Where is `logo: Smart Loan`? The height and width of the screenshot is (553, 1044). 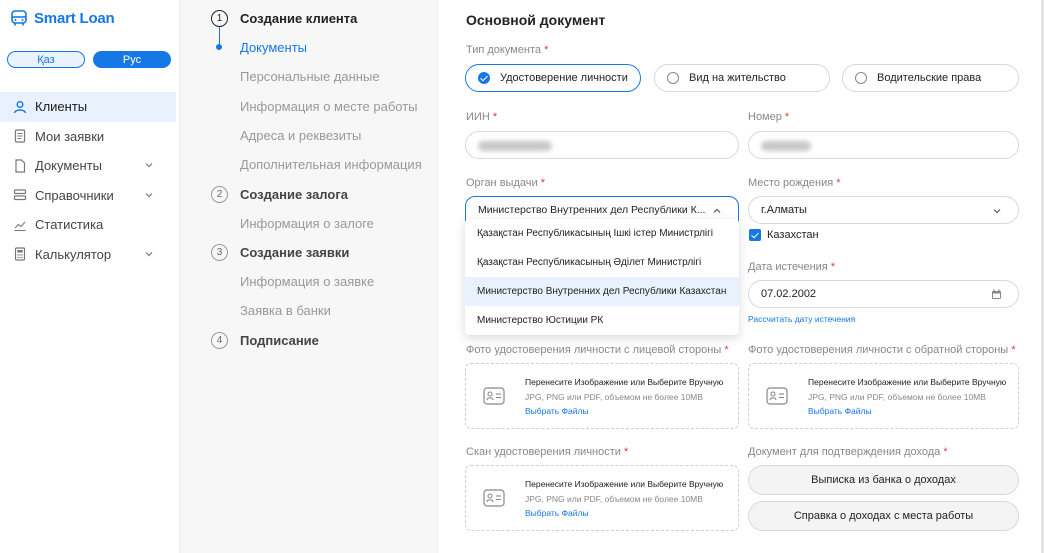
logo: Smart Loan is located at coordinates (62, 18).